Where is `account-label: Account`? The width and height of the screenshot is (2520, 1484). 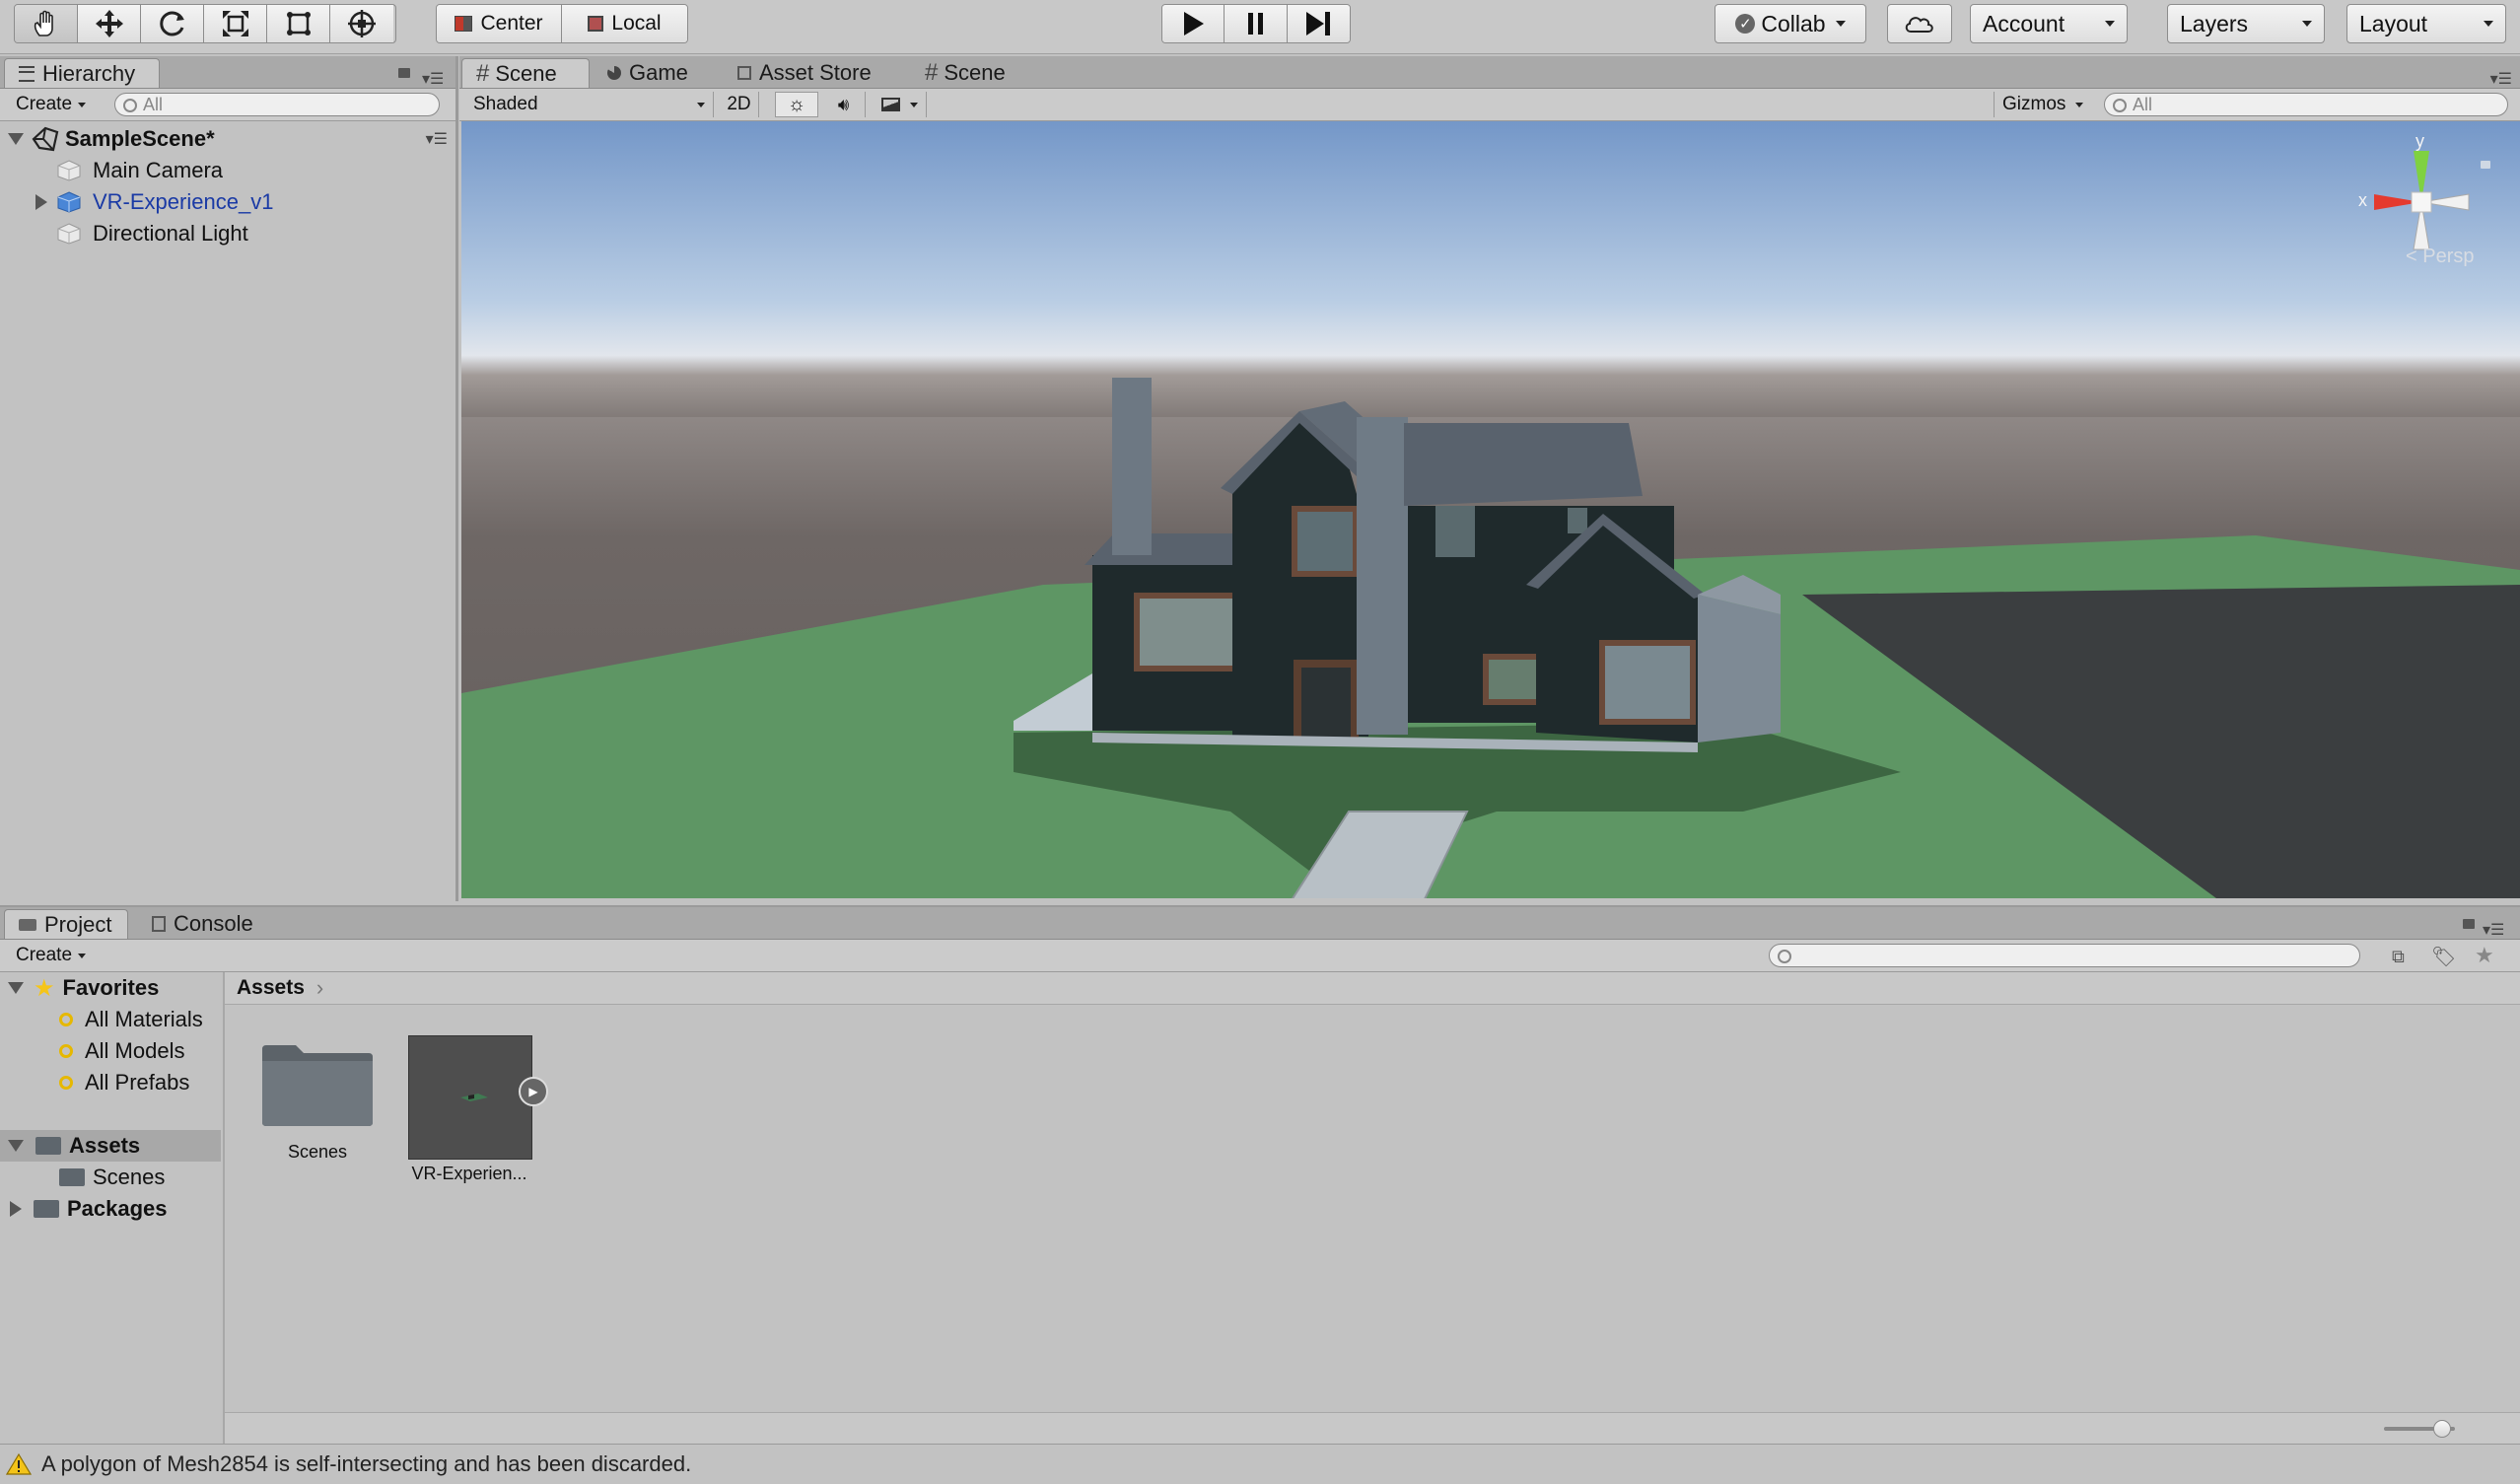
account-label: Account is located at coordinates (2024, 23).